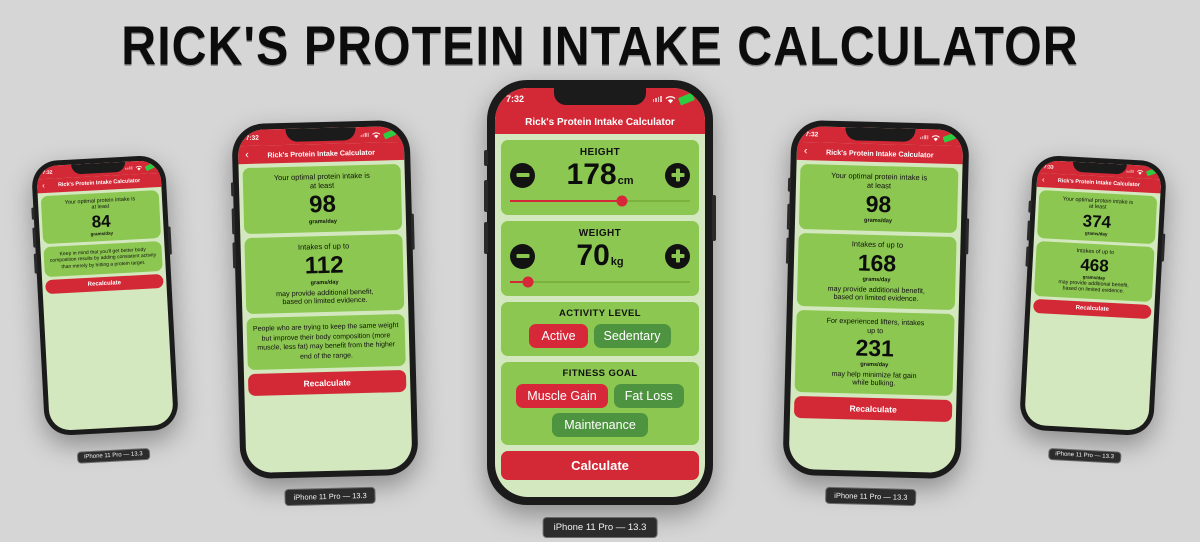 Image resolution: width=1200 pixels, height=542 pixels. What do you see at coordinates (600, 152) in the screenshot?
I see `height-label: HEIGHT` at bounding box center [600, 152].